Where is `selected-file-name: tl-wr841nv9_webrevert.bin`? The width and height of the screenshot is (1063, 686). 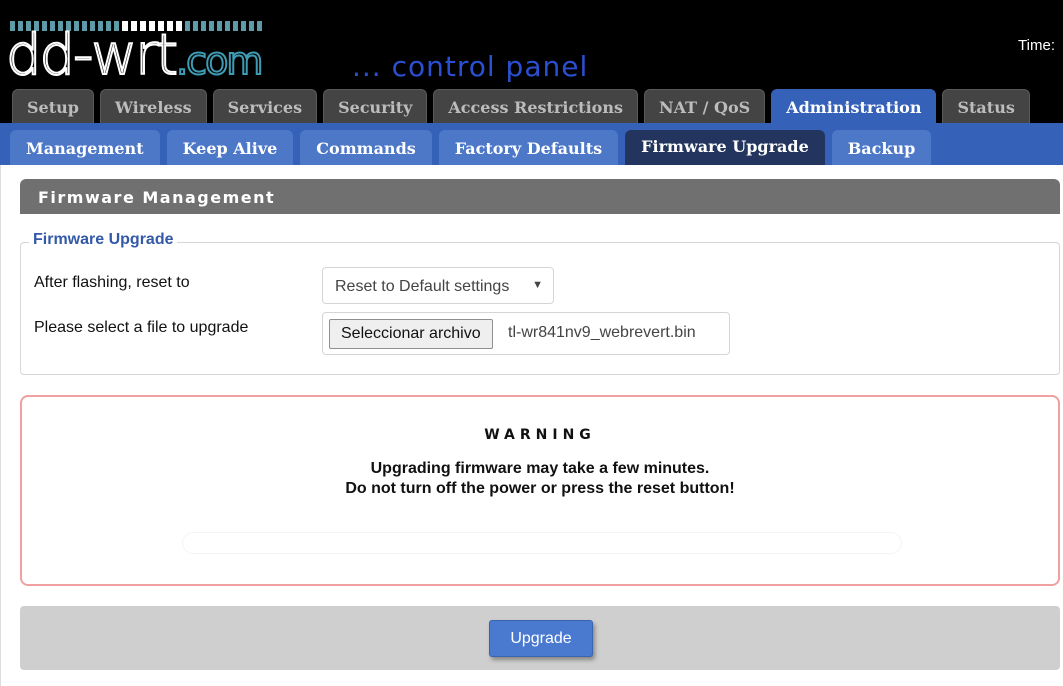 selected-file-name: tl-wr841nv9_webrevert.bin is located at coordinates (602, 332).